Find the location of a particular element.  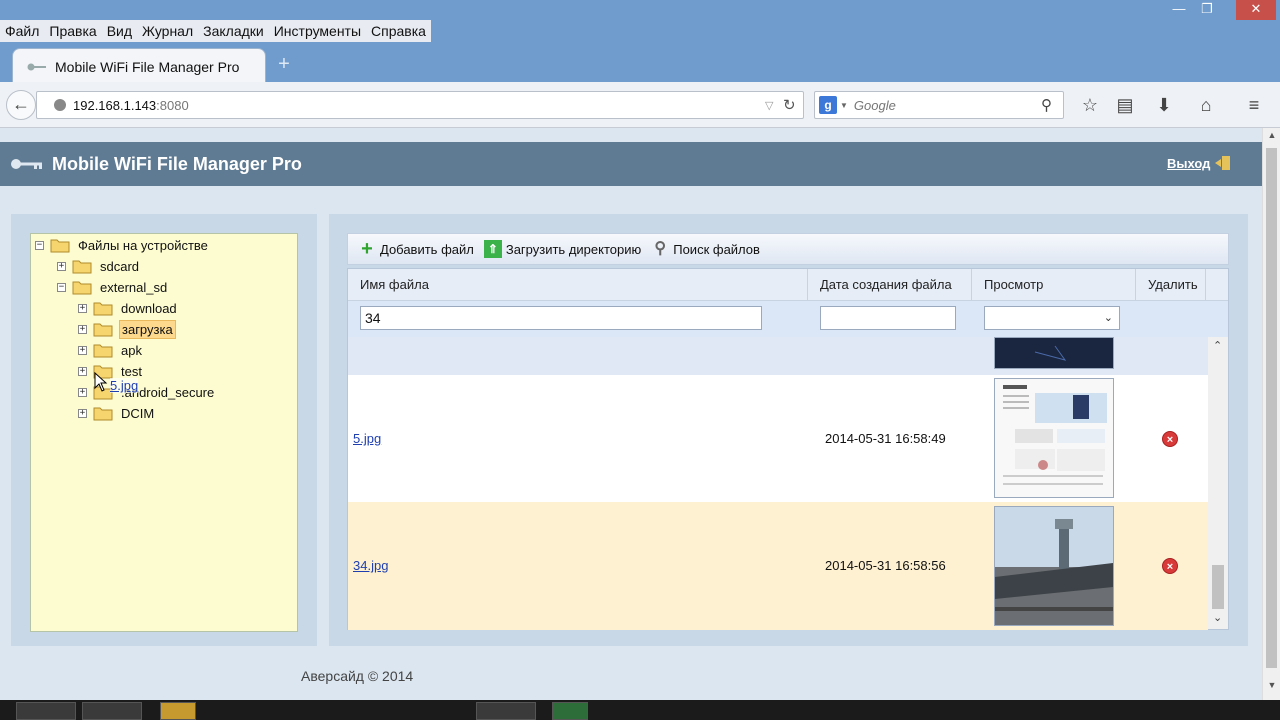

date-filter-input is located at coordinates (888, 318).